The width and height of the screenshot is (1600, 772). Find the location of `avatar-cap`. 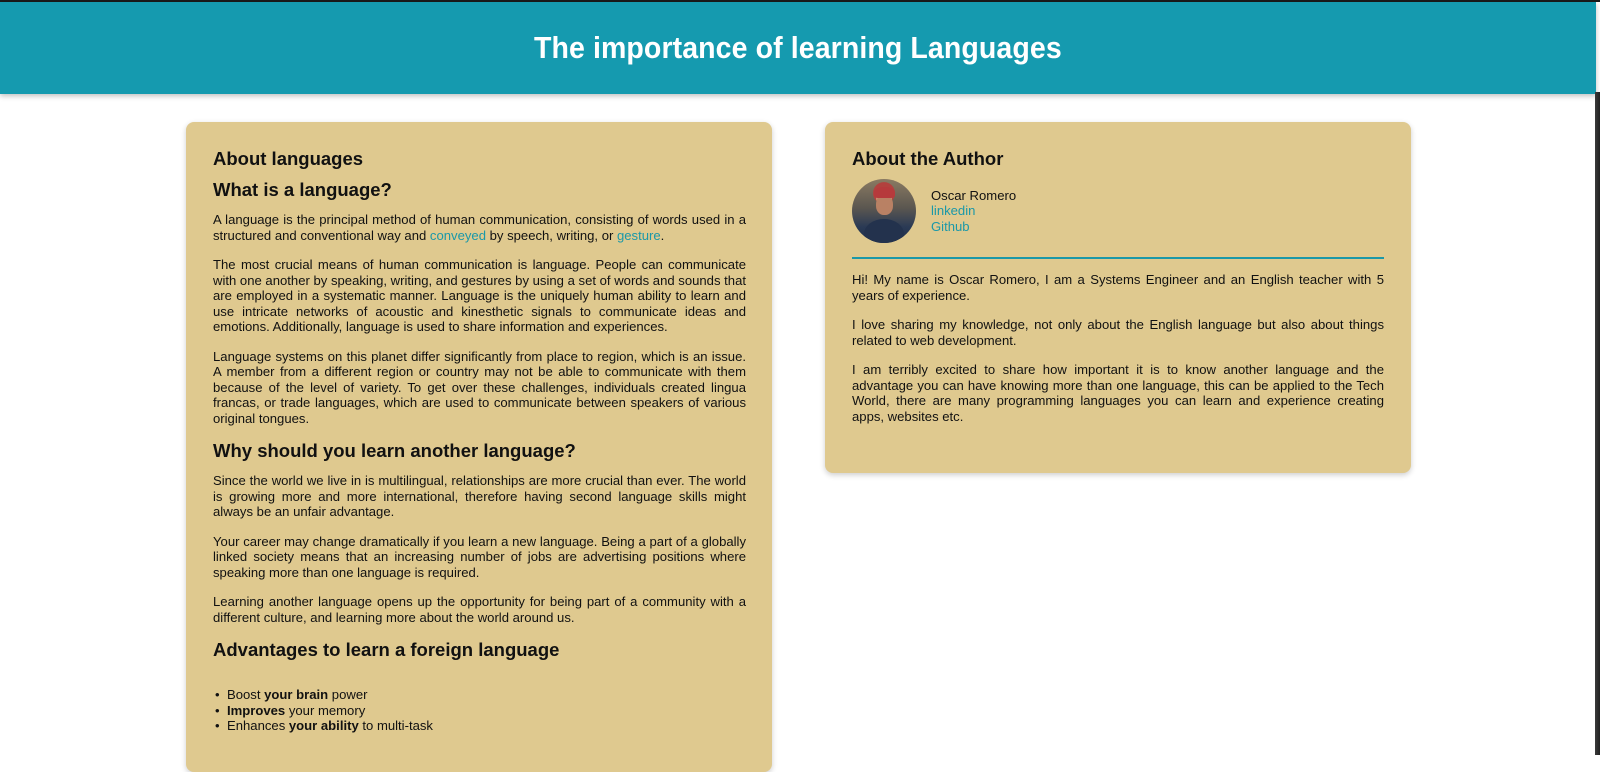

avatar-cap is located at coordinates (884, 192).